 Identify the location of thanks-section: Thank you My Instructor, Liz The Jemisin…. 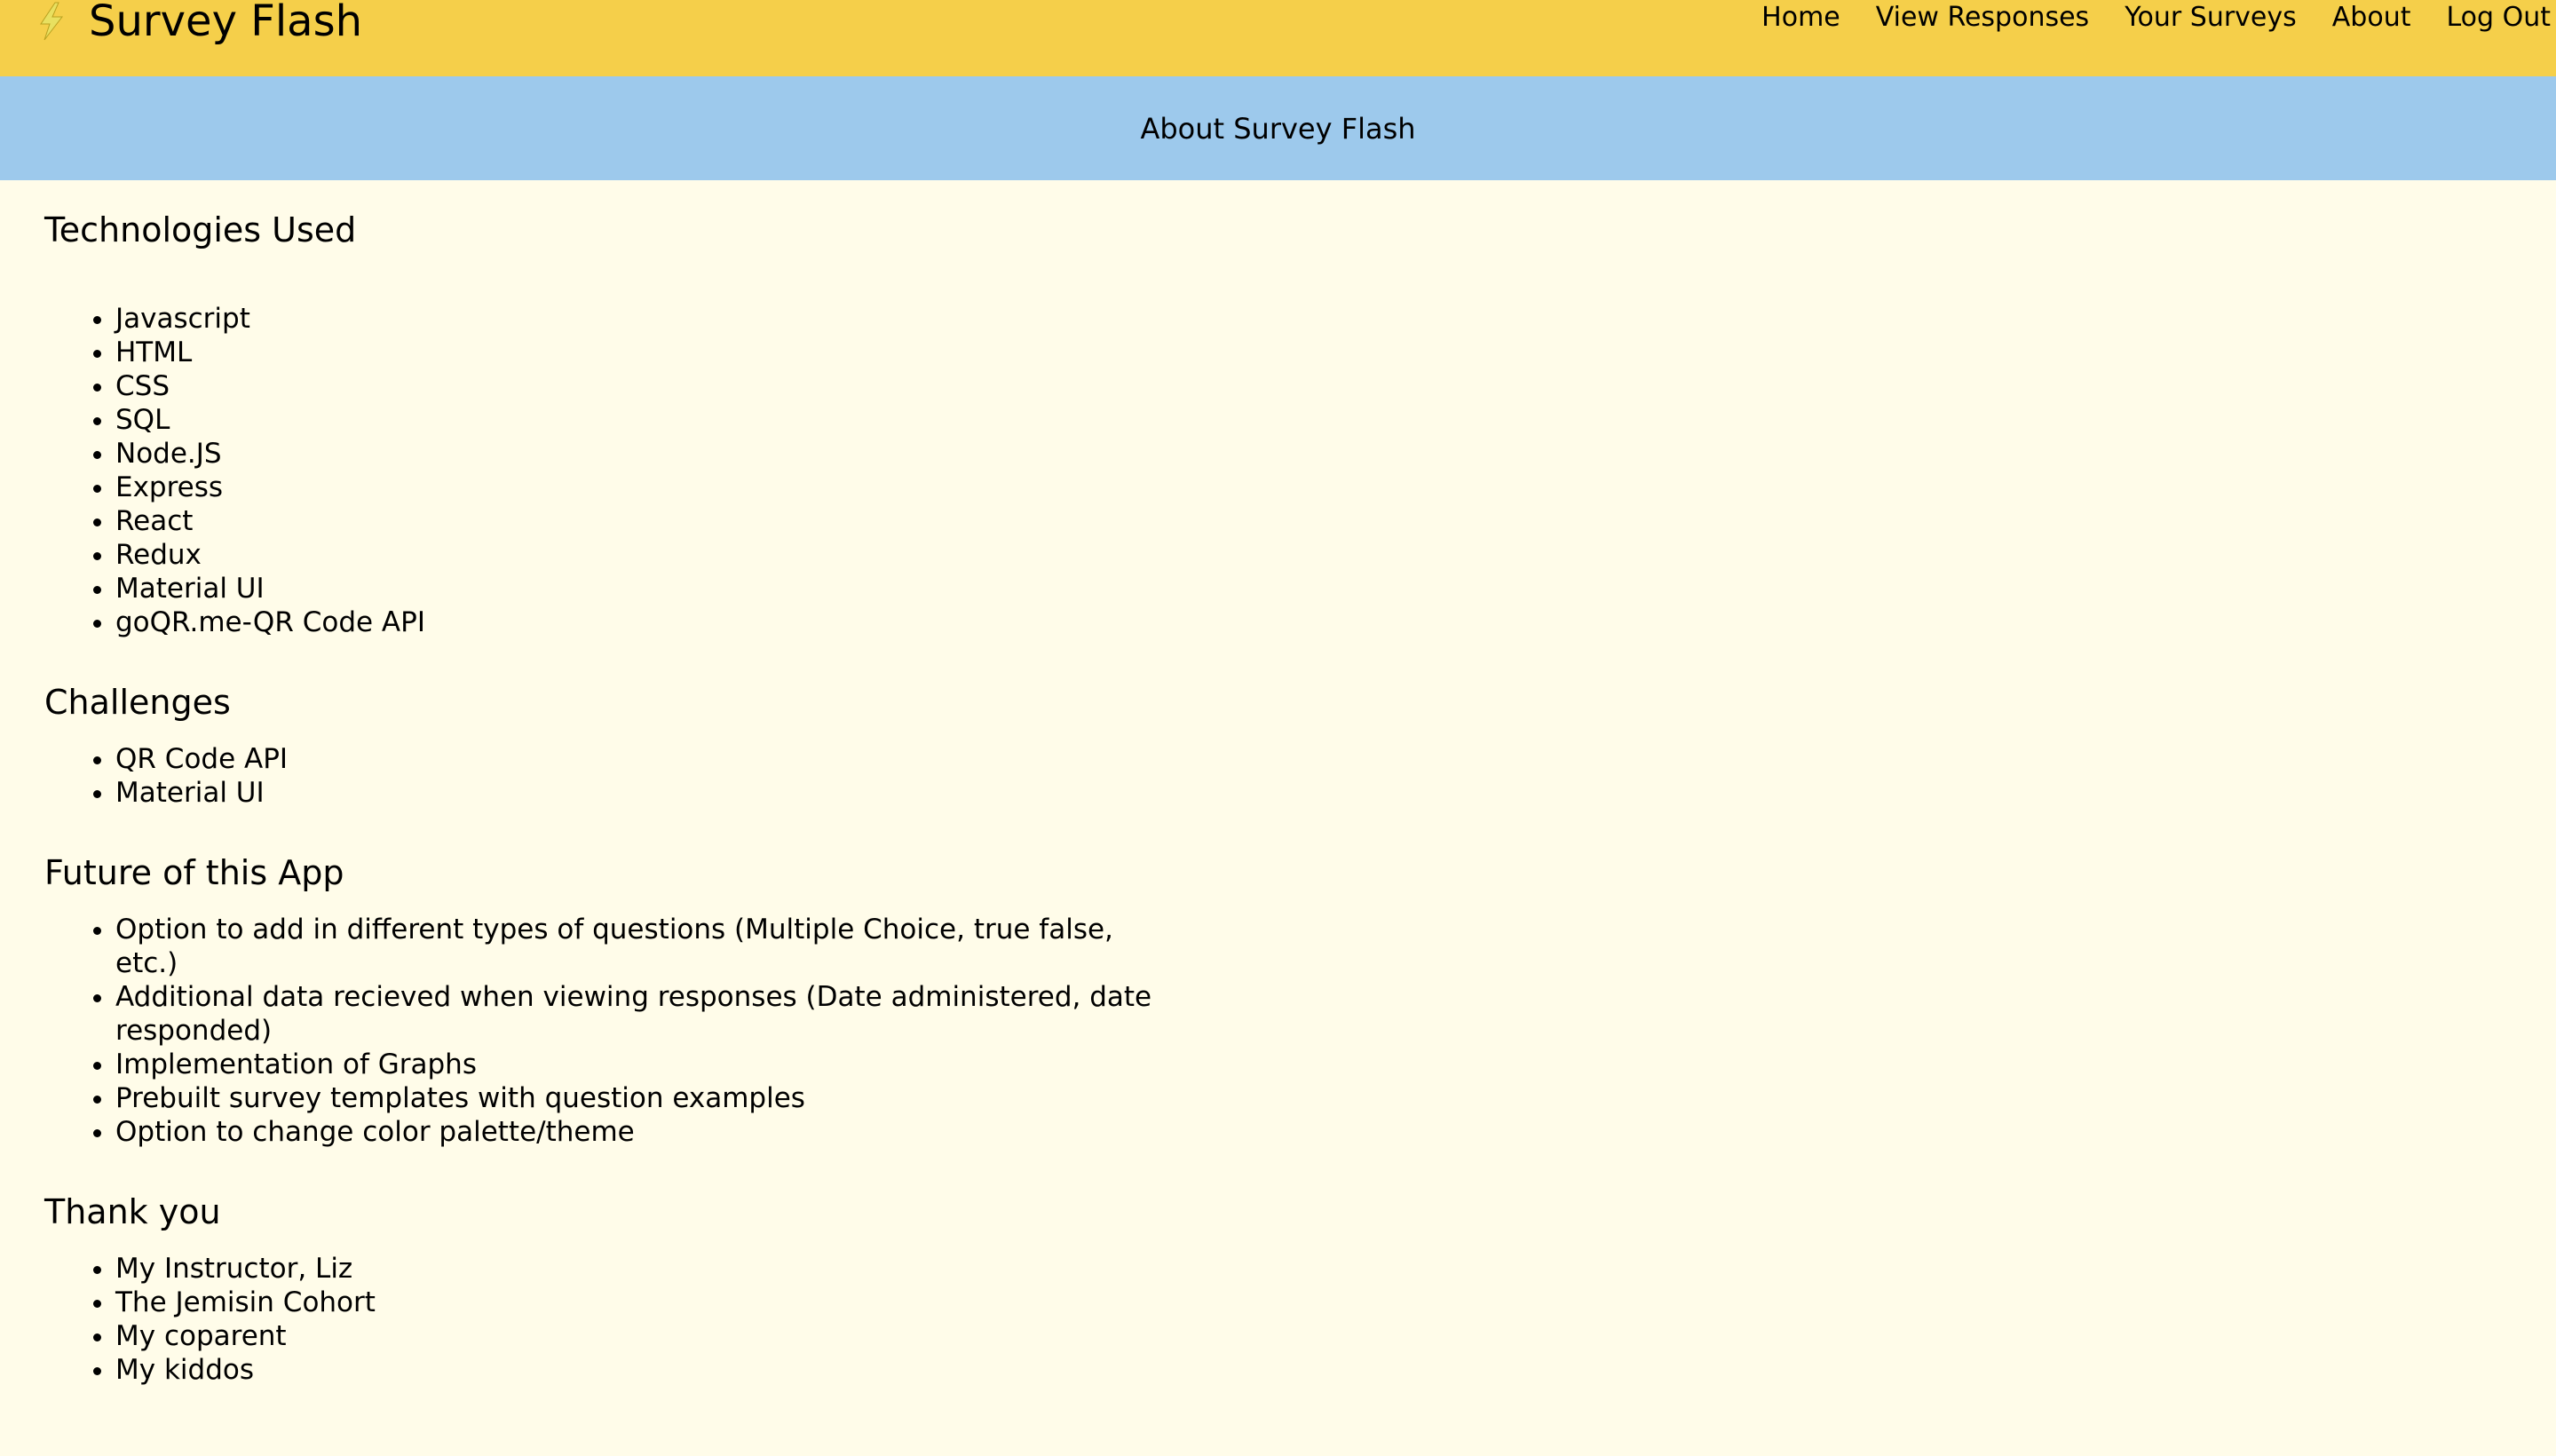
(665, 1288).